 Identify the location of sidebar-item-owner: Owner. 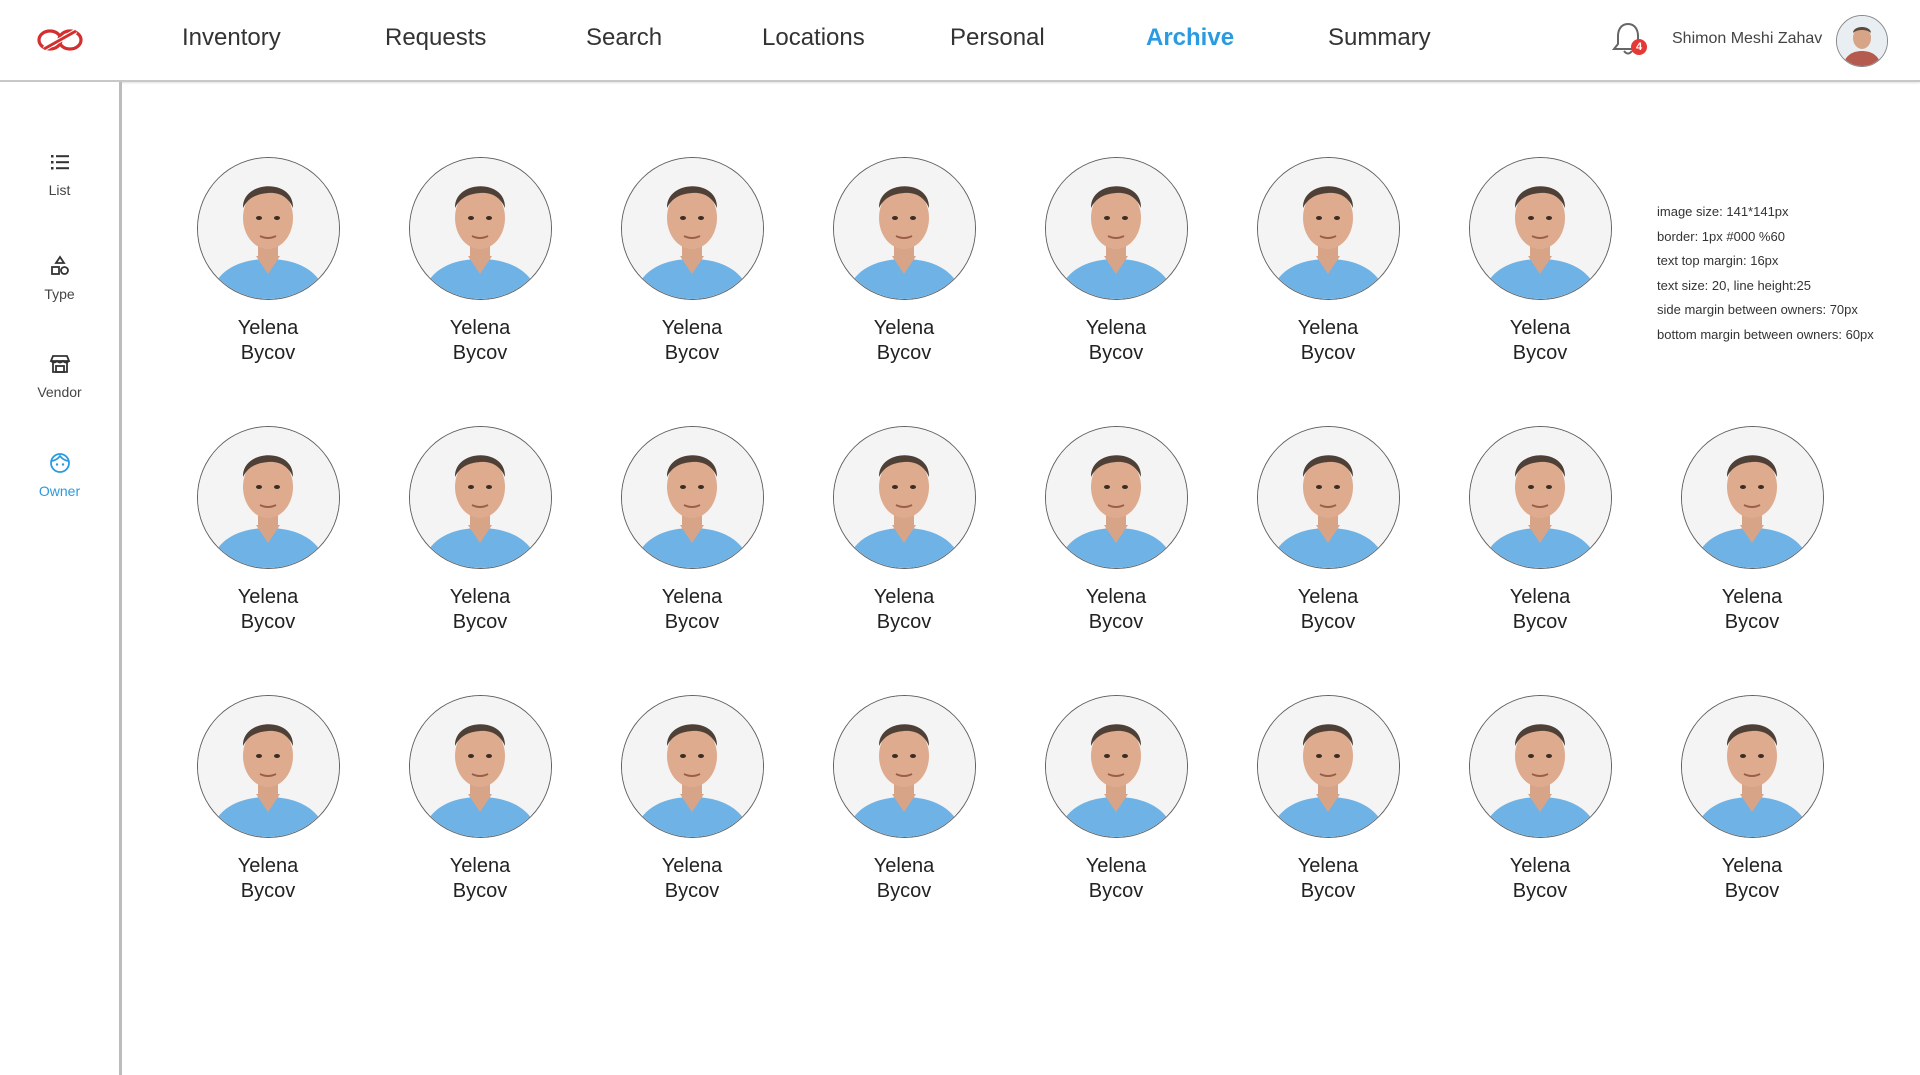
(59, 475).